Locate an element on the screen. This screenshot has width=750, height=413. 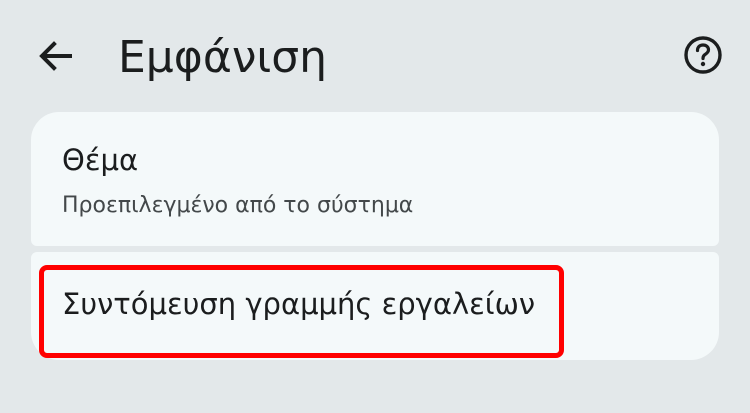
toolbar-shortcut-title: Συντόμευση γραμμής εργαλείων is located at coordinates (299, 304).